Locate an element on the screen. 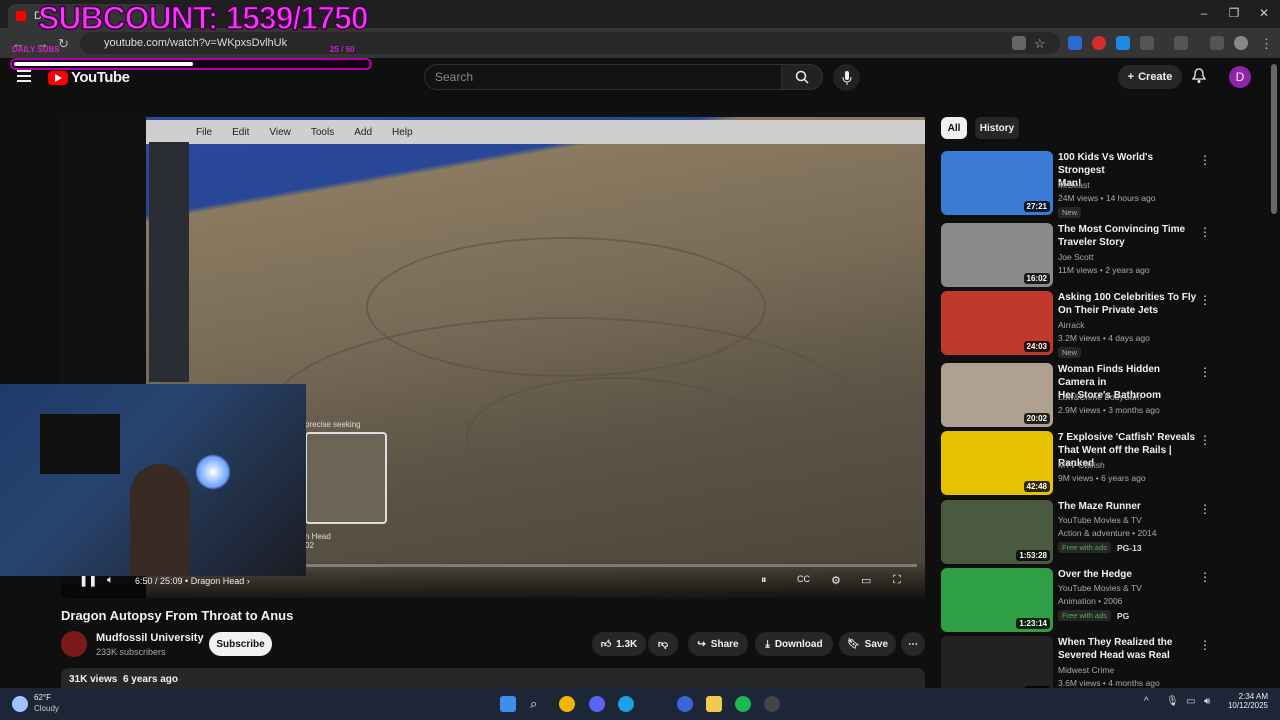 The image size is (1280, 720). recommendation-thumbnail: 16:02 is located at coordinates (997, 255).